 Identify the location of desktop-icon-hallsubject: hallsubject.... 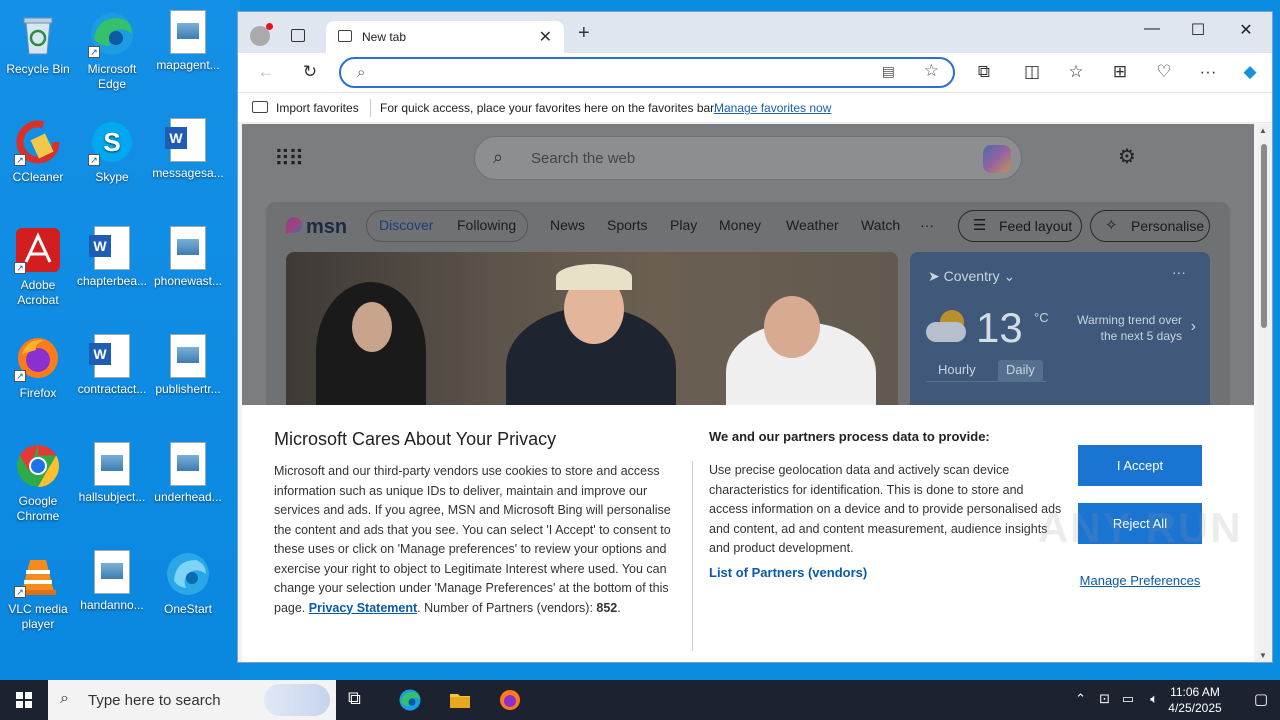
(112, 473).